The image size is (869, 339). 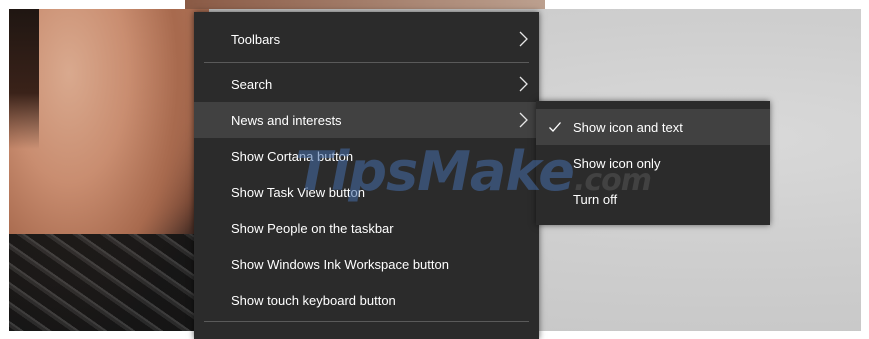 I want to click on menu-item-label: Show Windows Ink Workspace button, so click(x=340, y=264).